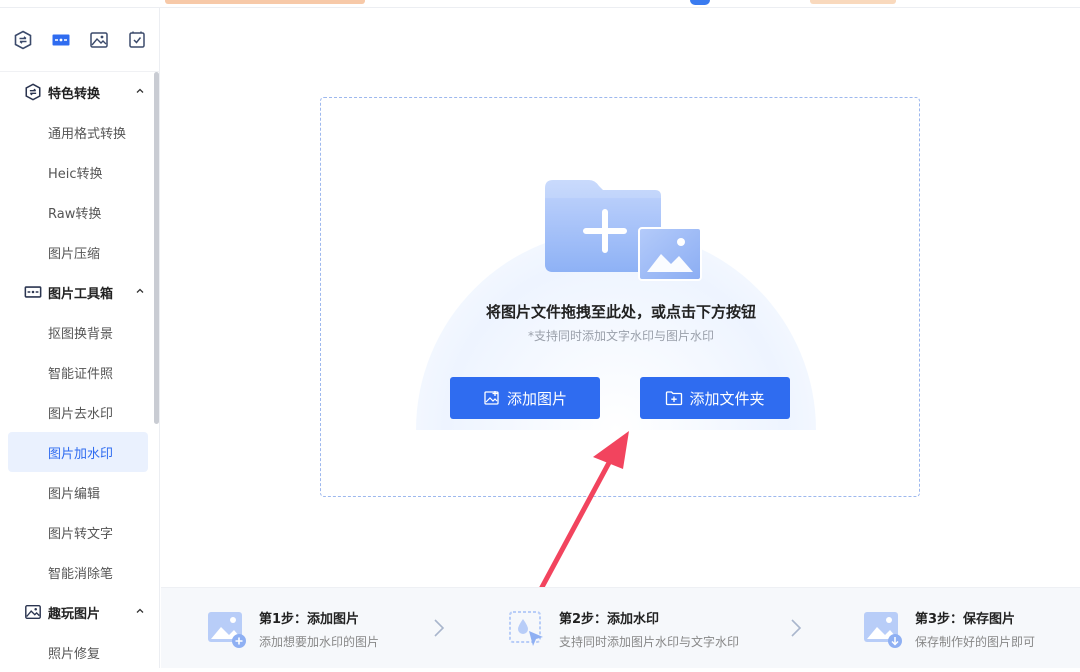 This screenshot has height=672, width=1080. Describe the element at coordinates (78, 132) in the screenshot. I see `sidebar-item-general-format: 通用格式转换` at that location.